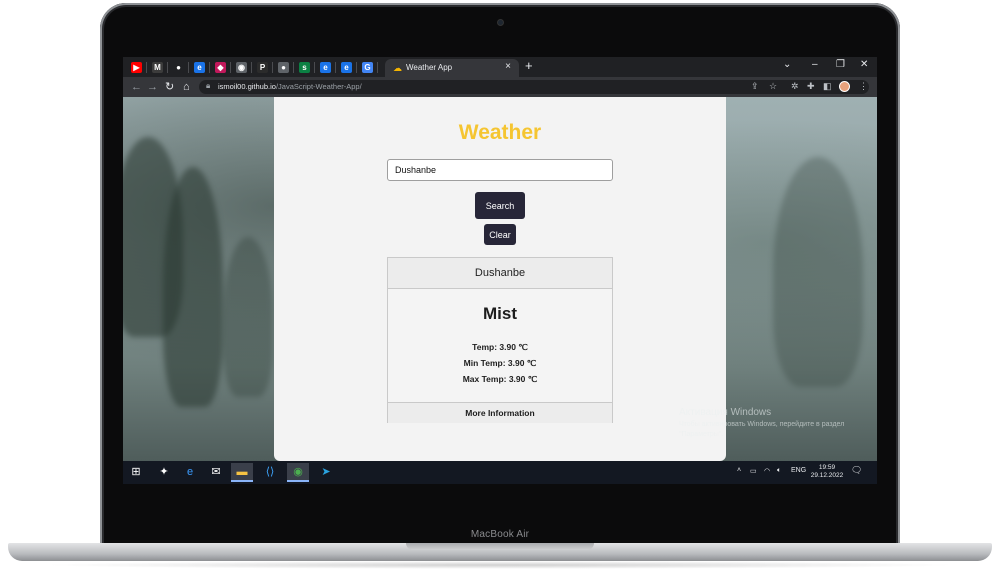  What do you see at coordinates (725, 412) in the screenshot?
I see `activation-title: Активация Windows` at bounding box center [725, 412].